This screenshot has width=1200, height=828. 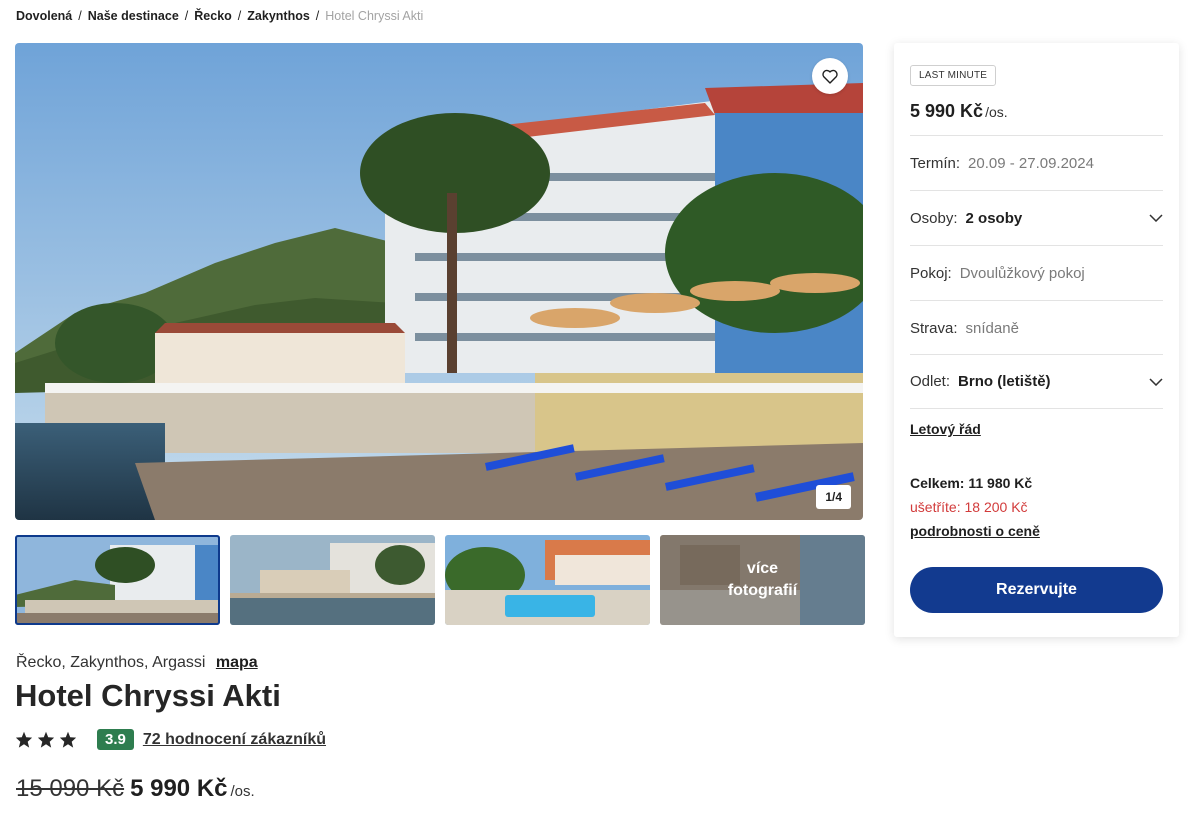 I want to click on total-value: 11 980 Kč, so click(x=1000, y=483).